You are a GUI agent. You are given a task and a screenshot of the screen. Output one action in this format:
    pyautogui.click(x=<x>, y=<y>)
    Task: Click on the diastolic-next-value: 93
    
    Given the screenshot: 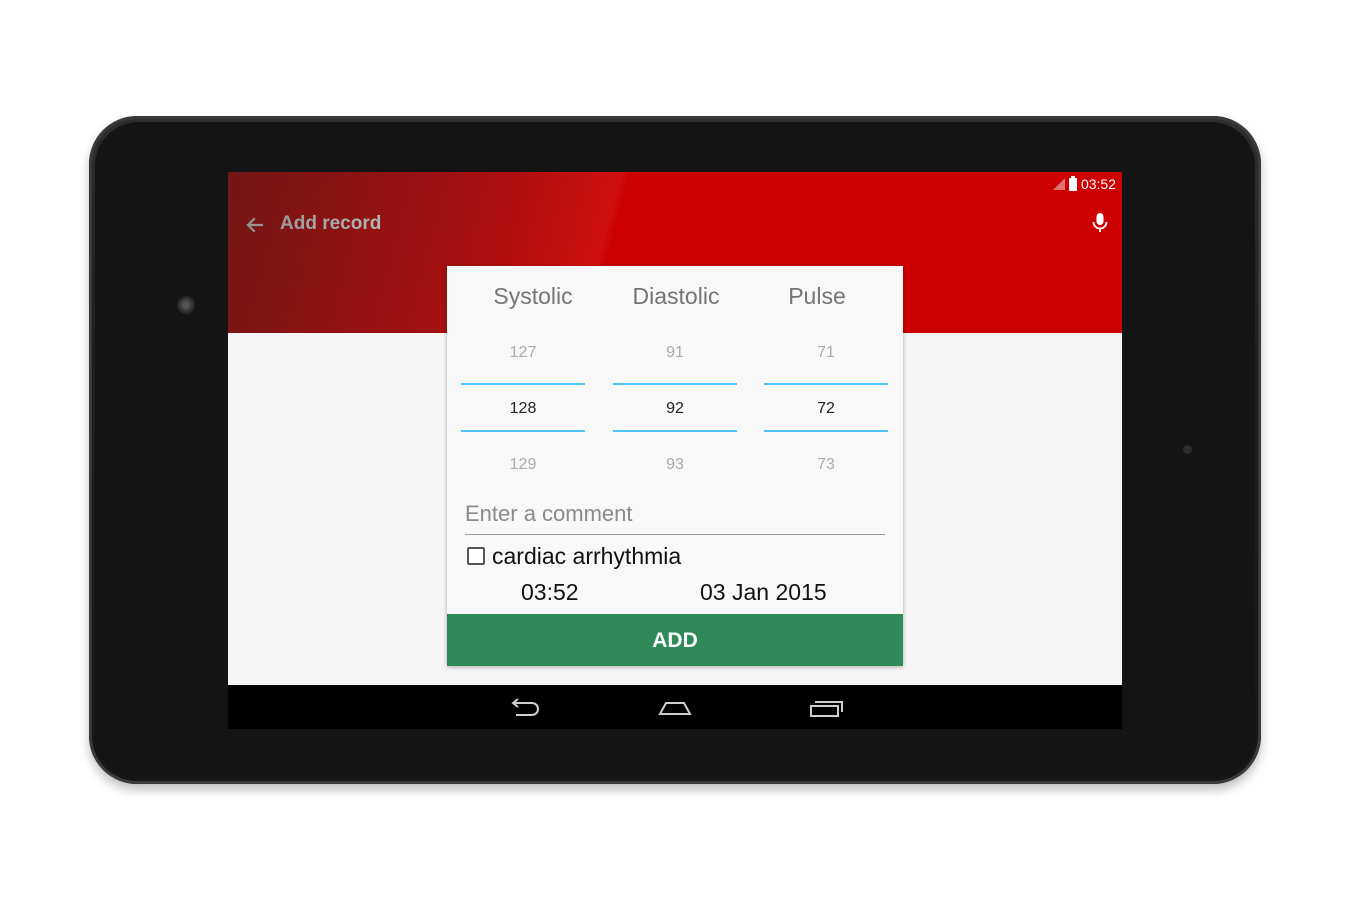 What is the action you would take?
    pyautogui.click(x=675, y=465)
    